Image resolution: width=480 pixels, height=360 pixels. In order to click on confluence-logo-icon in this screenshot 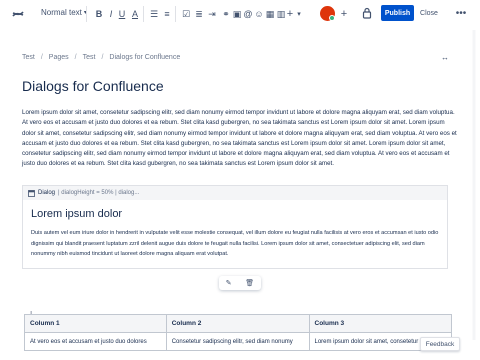, I will do `click(18, 14)`.